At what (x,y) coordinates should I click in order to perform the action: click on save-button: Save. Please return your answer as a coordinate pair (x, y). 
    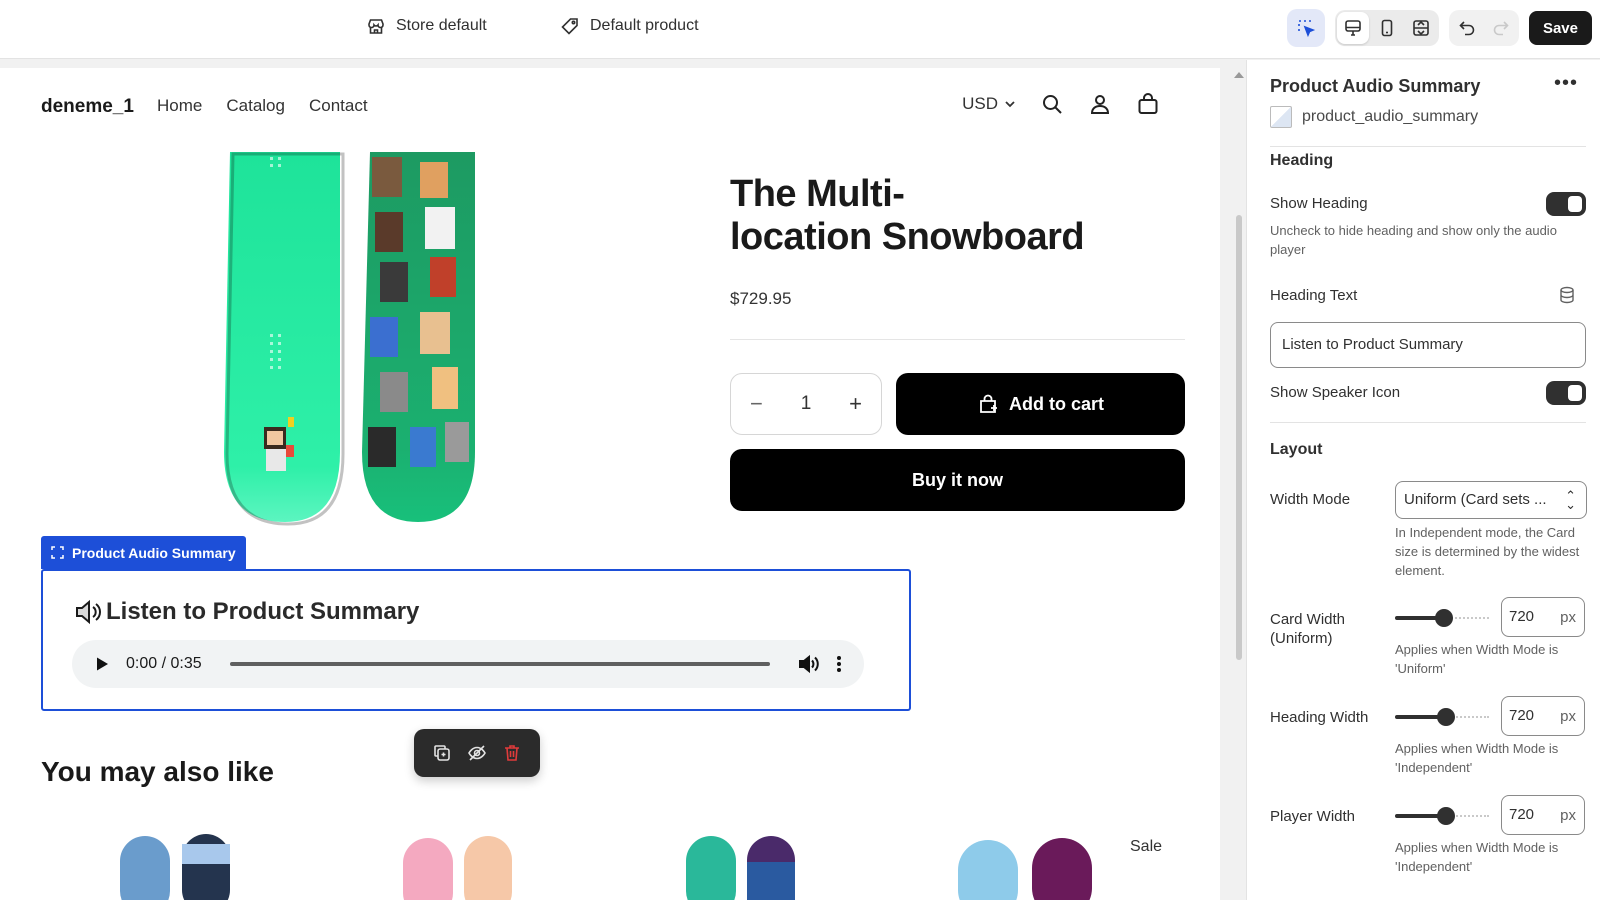
    Looking at the image, I should click on (1560, 28).